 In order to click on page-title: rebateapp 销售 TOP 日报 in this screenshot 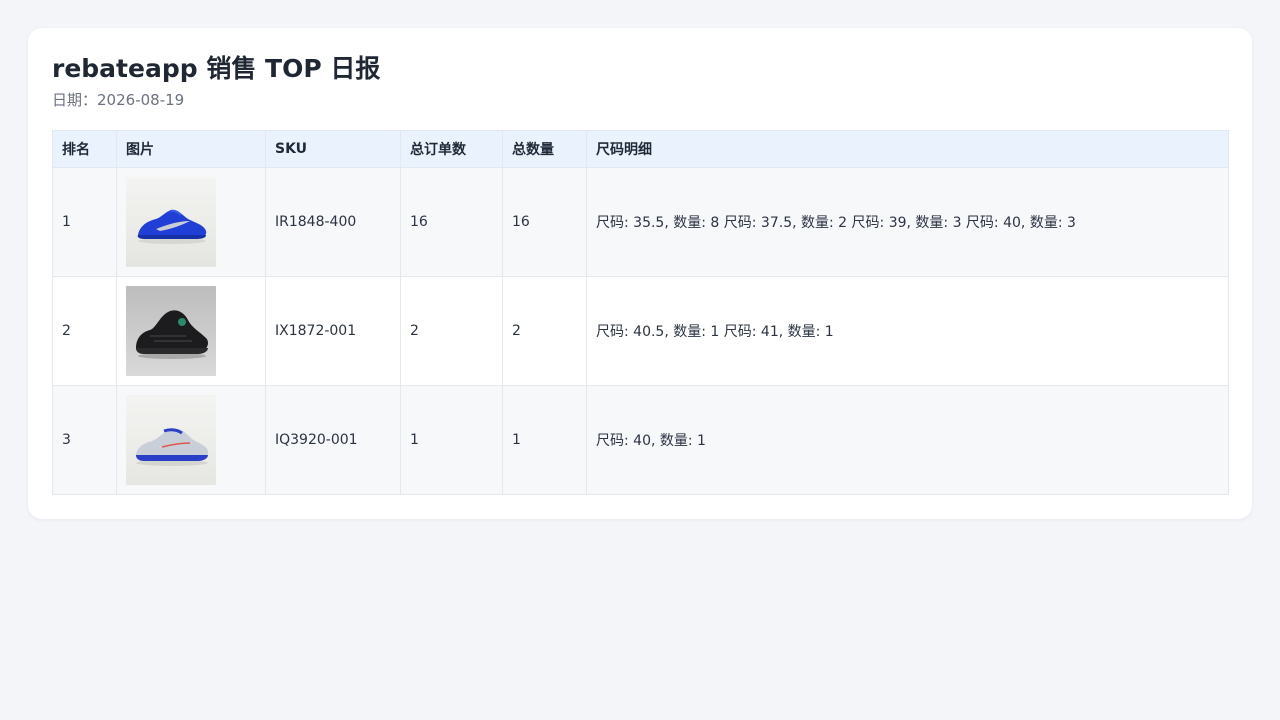, I will do `click(216, 68)`.